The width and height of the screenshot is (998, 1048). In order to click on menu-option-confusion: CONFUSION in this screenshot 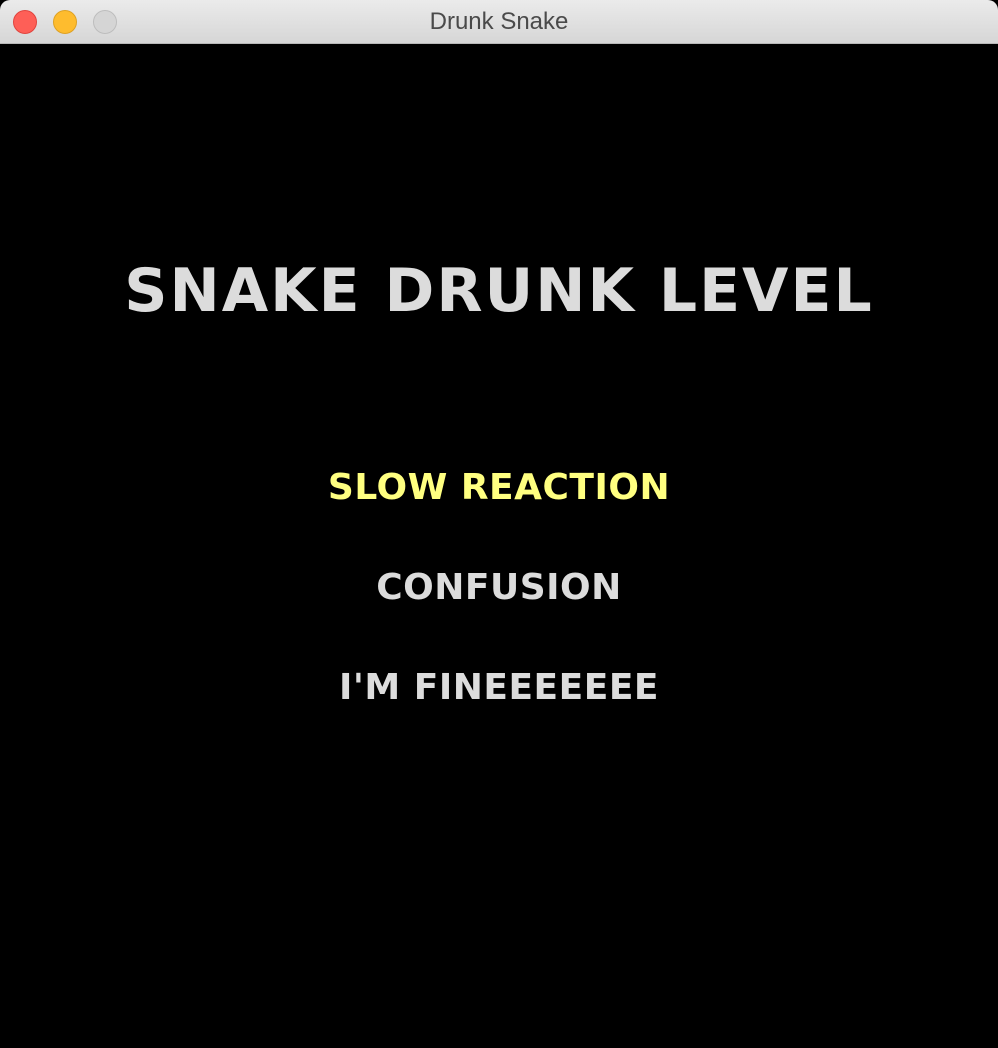, I will do `click(499, 587)`.